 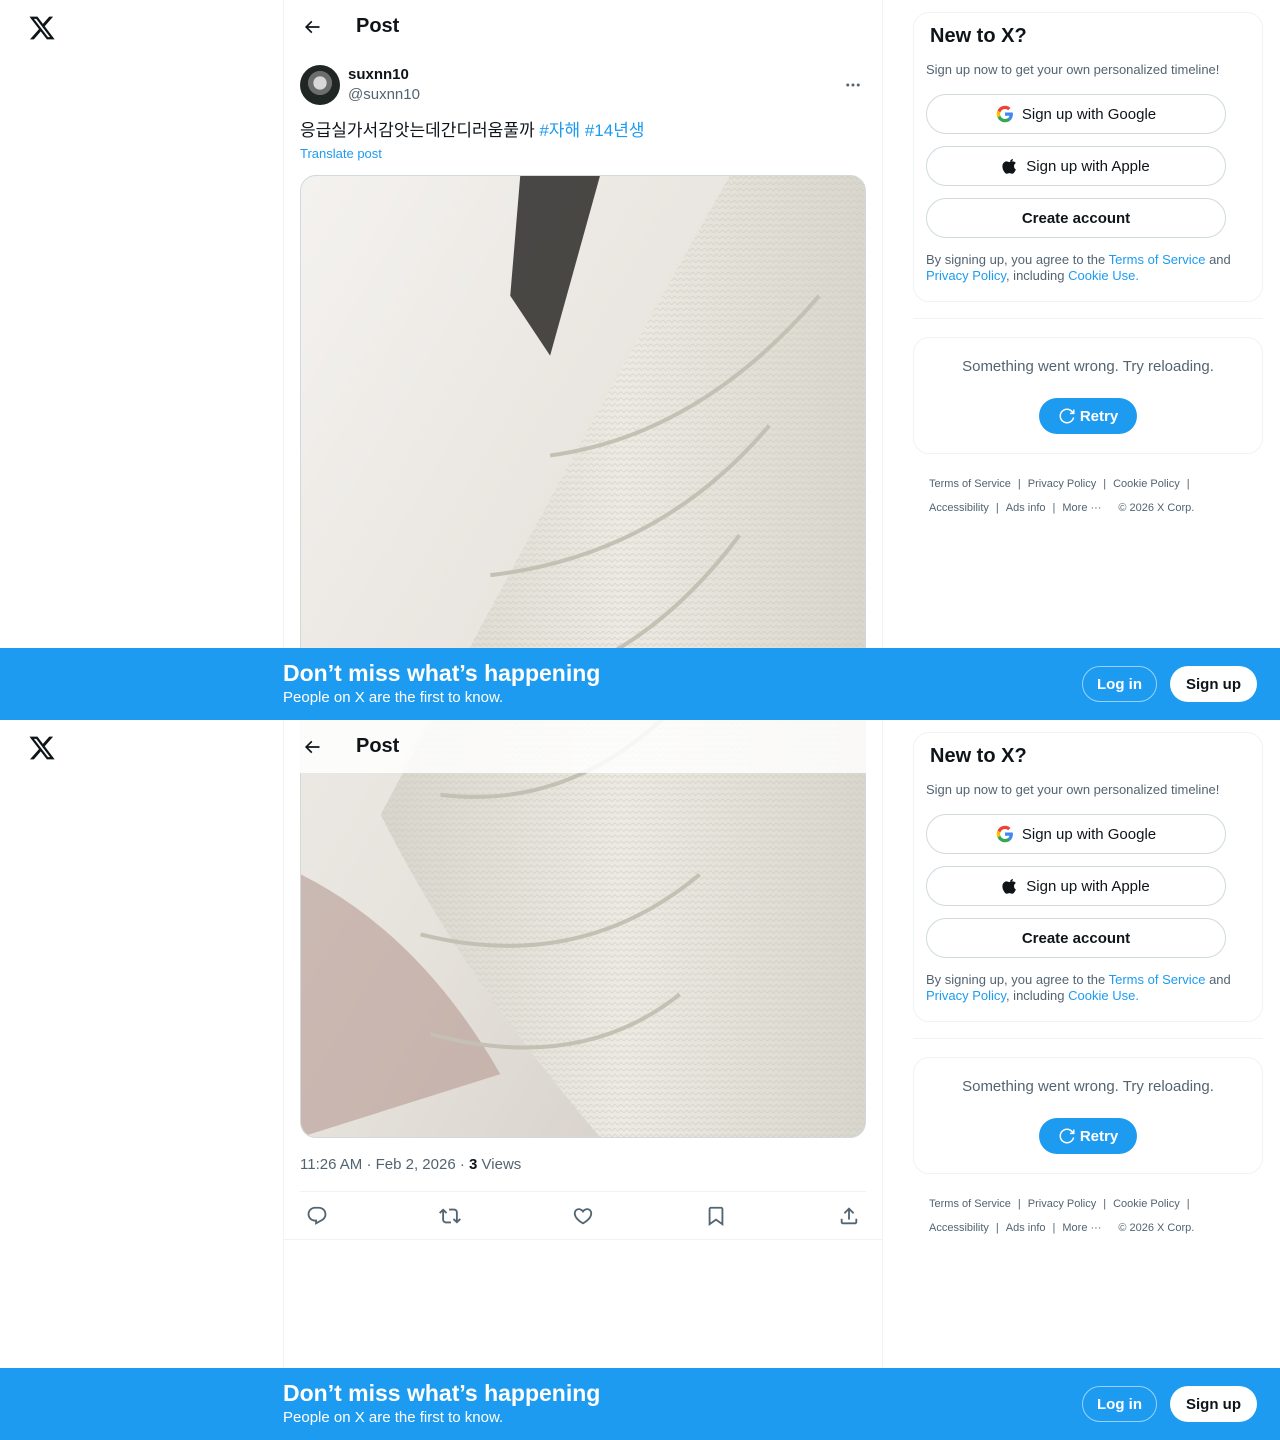 I want to click on more-horizontal-icon, so click(x=853, y=85).